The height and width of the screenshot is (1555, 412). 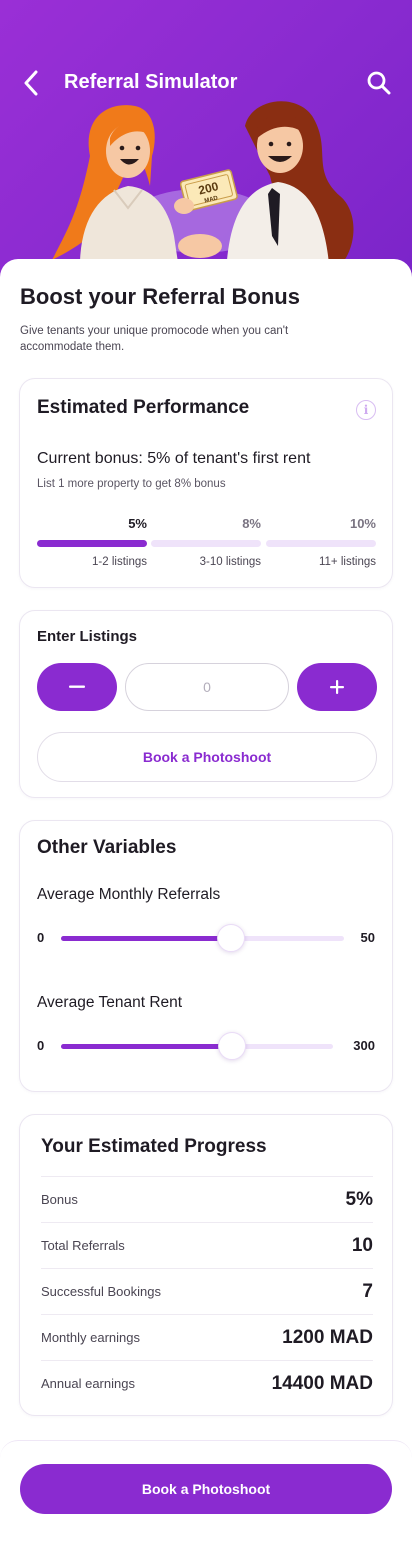 I want to click on progress-row: Bonus 5%, so click(x=207, y=1199).